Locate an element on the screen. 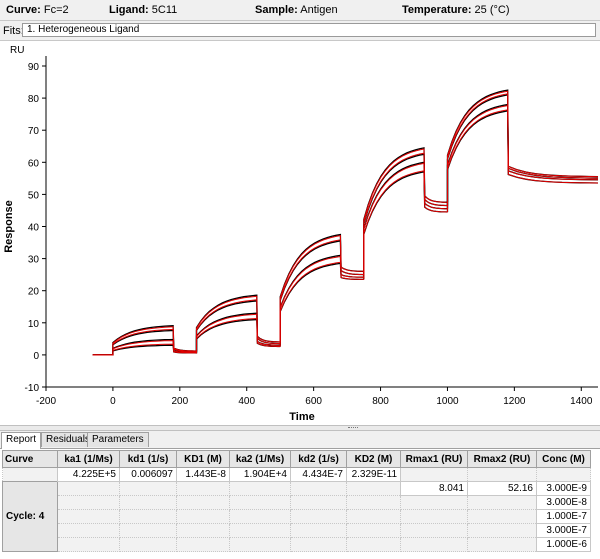 This screenshot has height=559, width=600. tab-bar: Report Residuals Parameters is located at coordinates (300, 440).